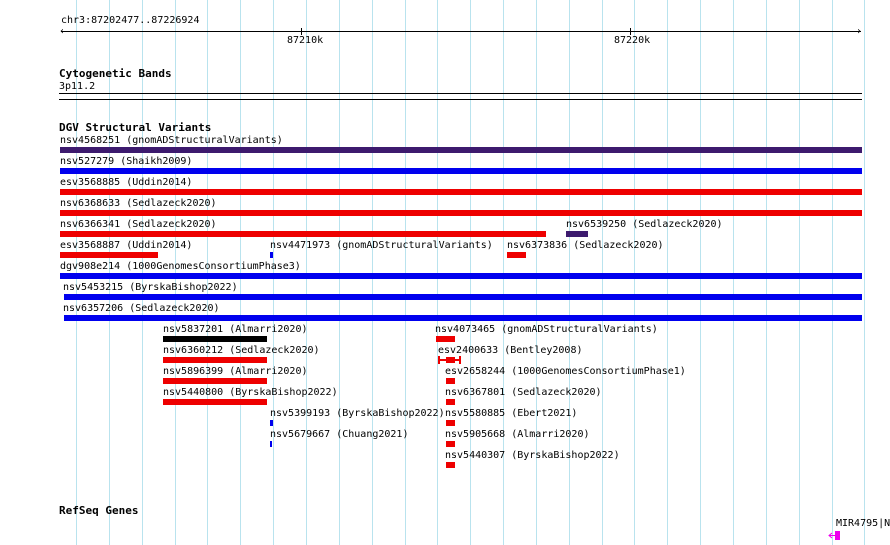 This screenshot has width=890, height=545. Describe the element at coordinates (138, 224) in the screenshot. I see `variant-label: nsv6366341 (Sedlazeck2020)` at that location.